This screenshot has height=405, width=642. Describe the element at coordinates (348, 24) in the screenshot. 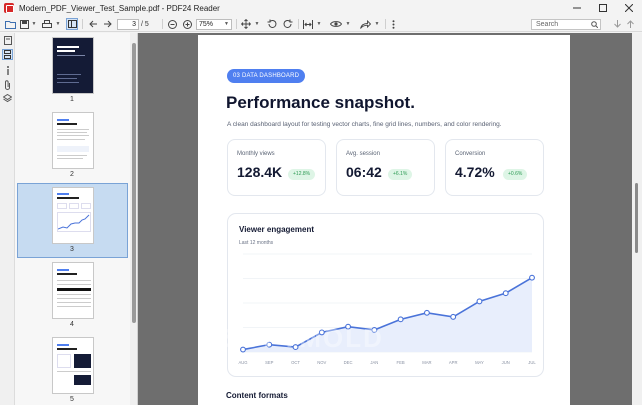

I see `view-options-caret: ▼` at that location.